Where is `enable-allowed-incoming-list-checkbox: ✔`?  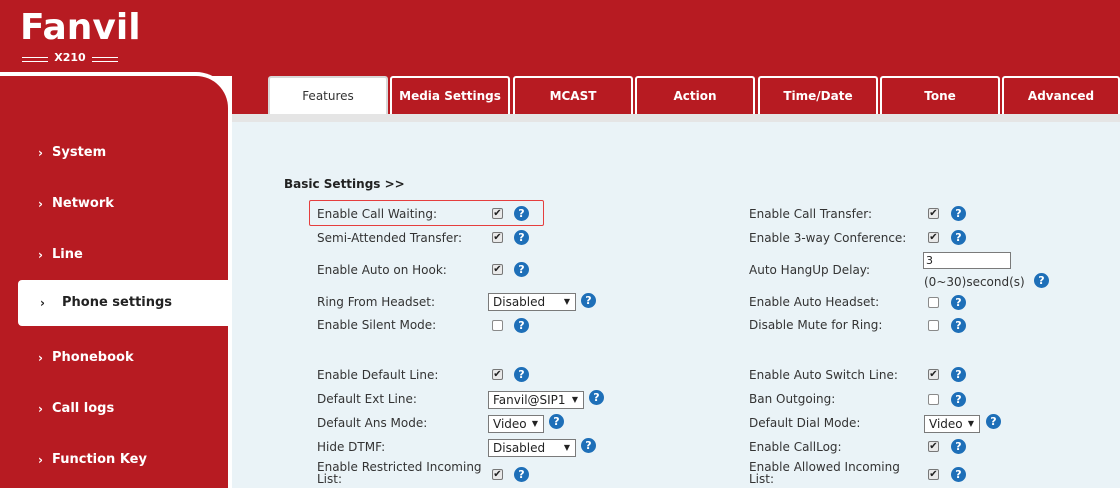
enable-allowed-incoming-list-checkbox: ✔ is located at coordinates (933, 474).